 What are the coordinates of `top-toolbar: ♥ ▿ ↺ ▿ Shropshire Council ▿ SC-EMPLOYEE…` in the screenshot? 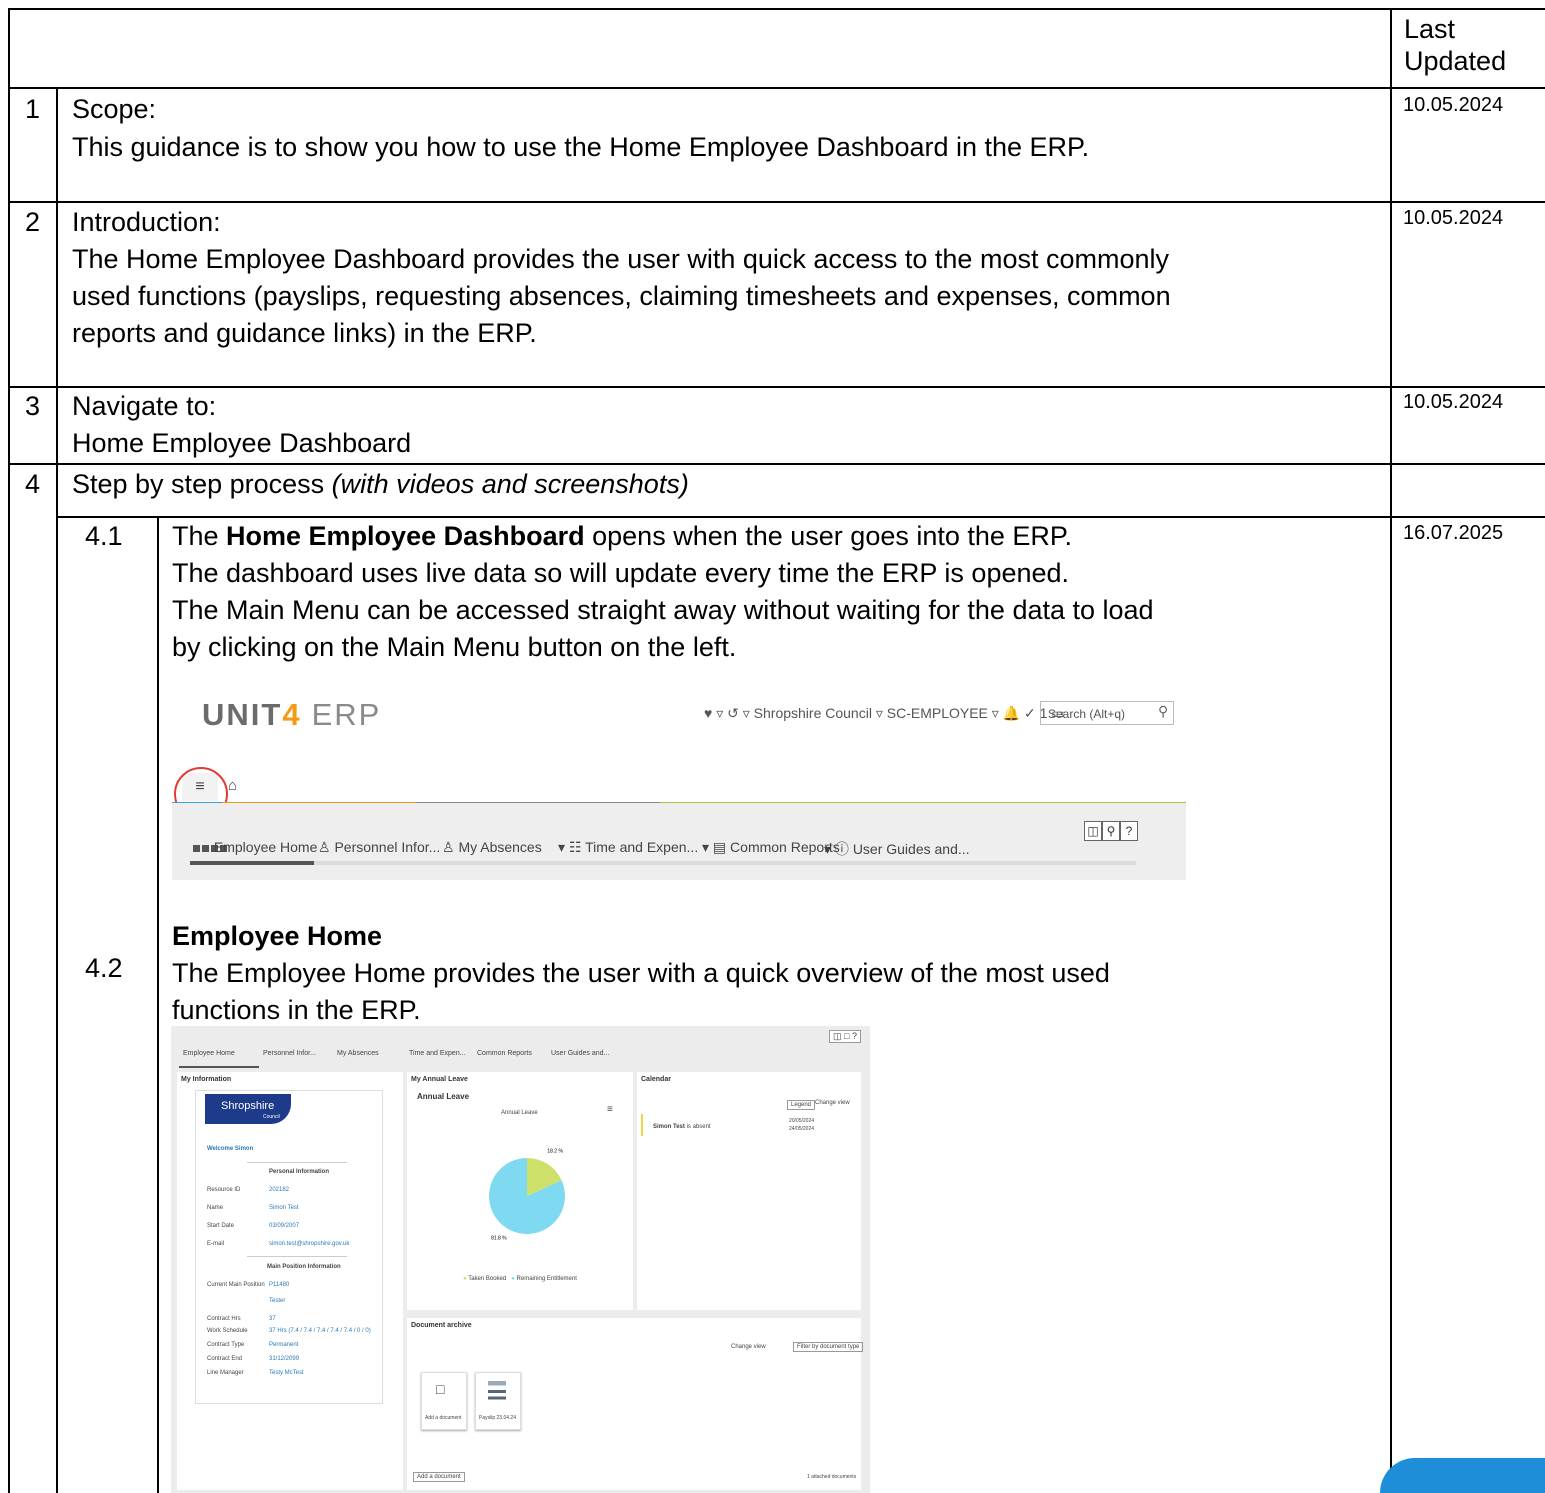 It's located at (884, 713).